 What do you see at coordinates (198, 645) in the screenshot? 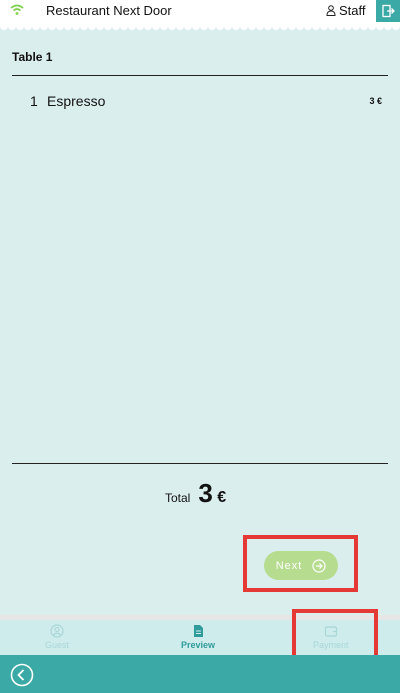
I see `tab-preview-label: Preview` at bounding box center [198, 645].